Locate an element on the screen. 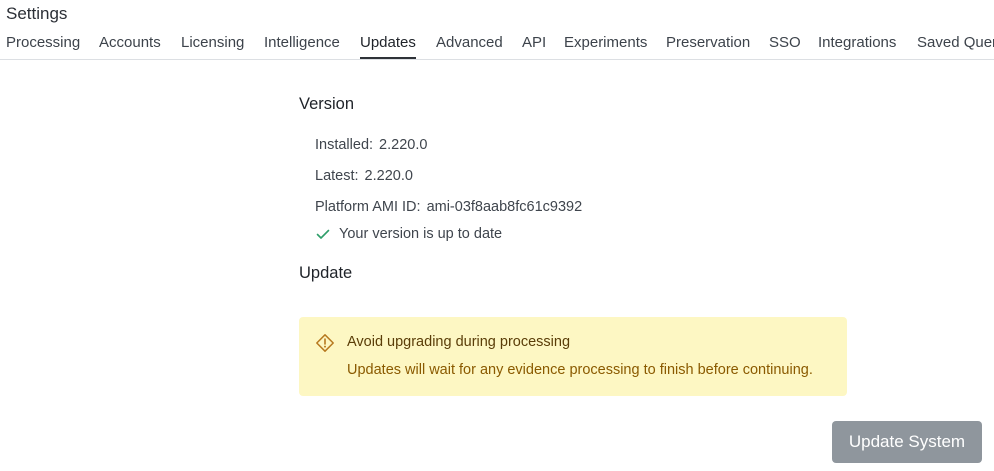  tab-processing: Processing is located at coordinates (43, 43).